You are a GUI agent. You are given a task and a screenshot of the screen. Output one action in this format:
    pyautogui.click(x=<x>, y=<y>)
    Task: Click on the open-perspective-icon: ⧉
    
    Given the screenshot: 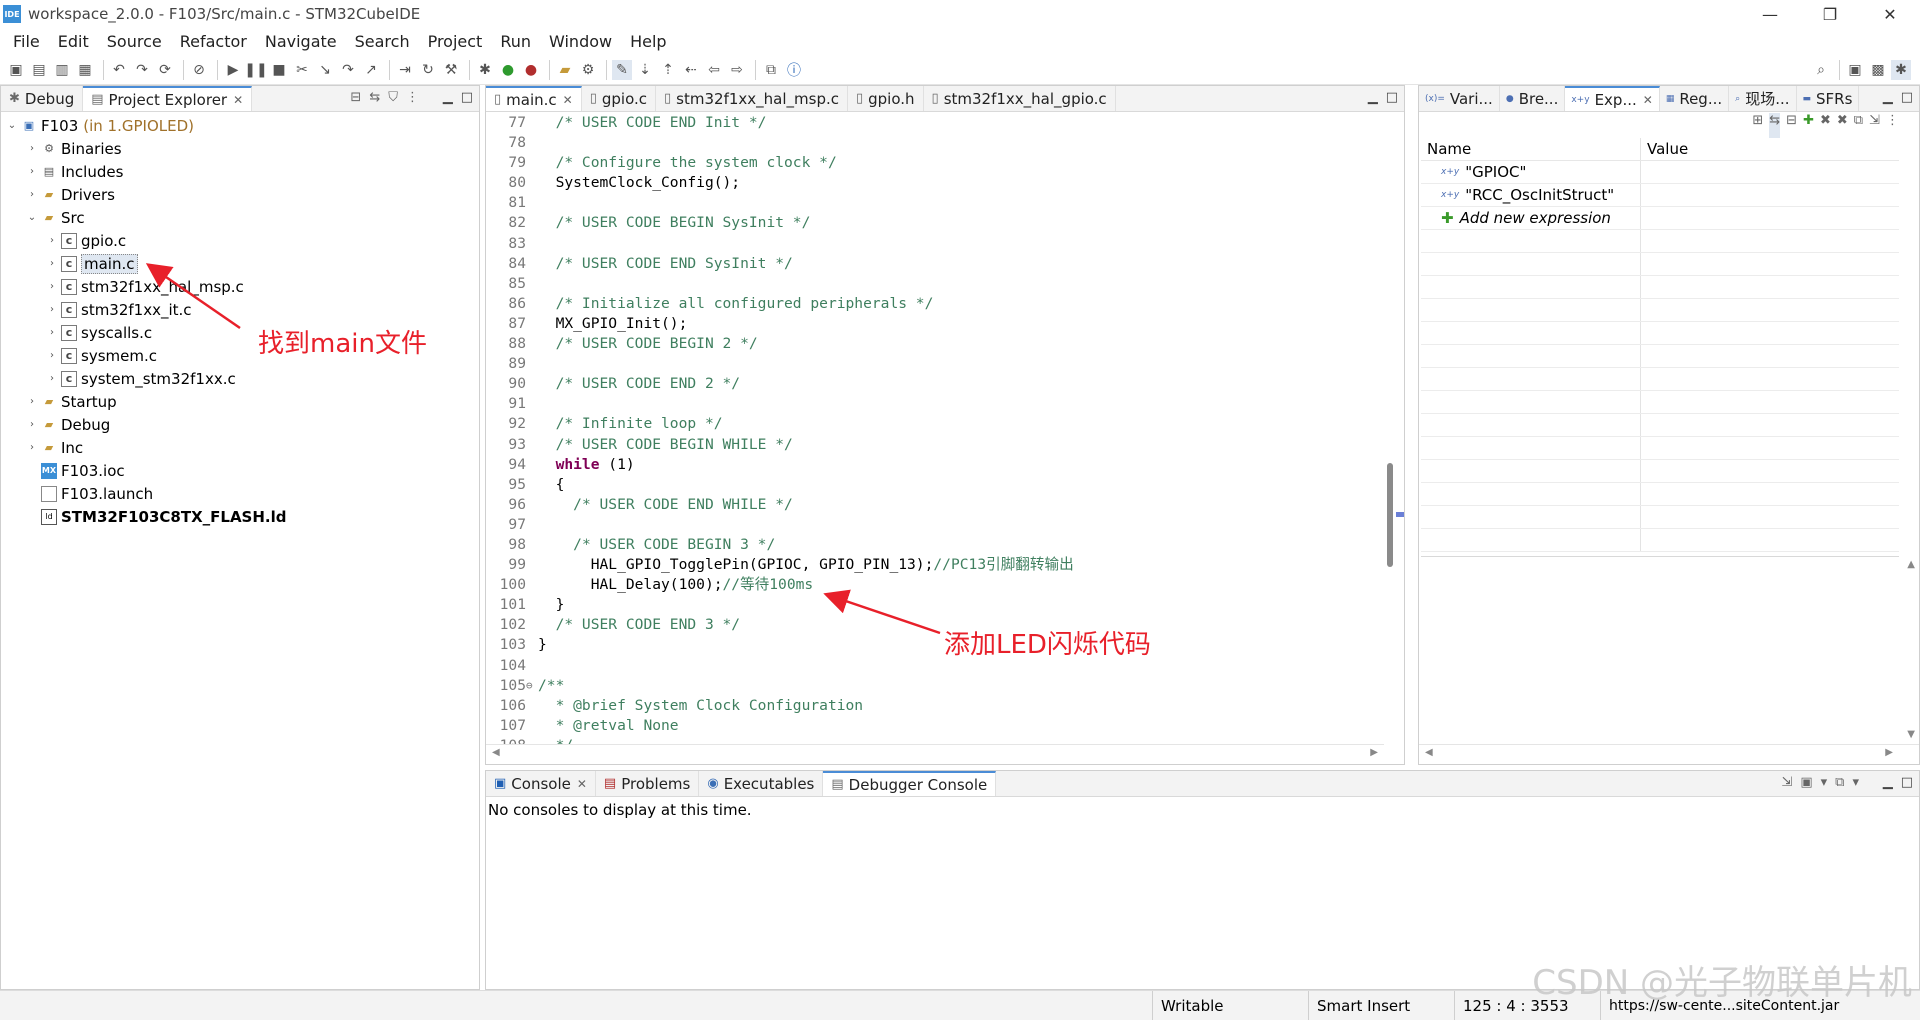 What is the action you would take?
    pyautogui.click(x=771, y=70)
    